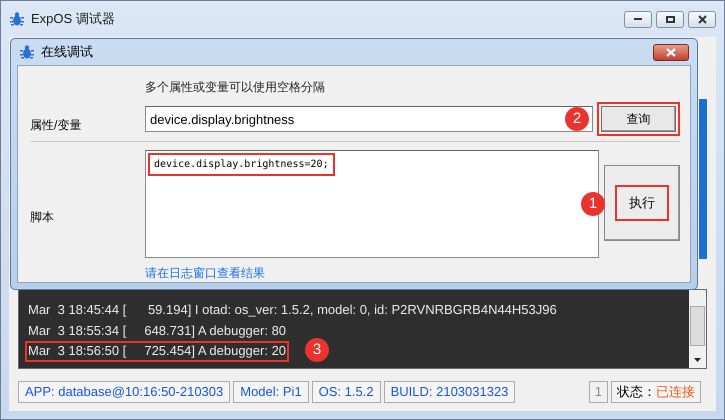  Describe the element at coordinates (598, 392) in the screenshot. I see `status-count: 1` at that location.